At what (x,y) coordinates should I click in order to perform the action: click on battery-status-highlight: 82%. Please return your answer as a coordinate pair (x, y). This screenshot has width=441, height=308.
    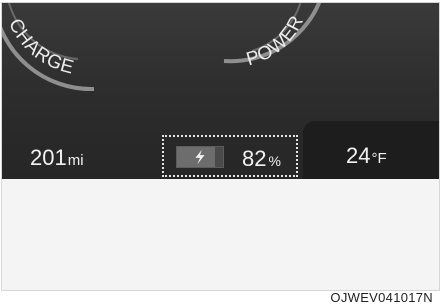
    Looking at the image, I should click on (230, 156).